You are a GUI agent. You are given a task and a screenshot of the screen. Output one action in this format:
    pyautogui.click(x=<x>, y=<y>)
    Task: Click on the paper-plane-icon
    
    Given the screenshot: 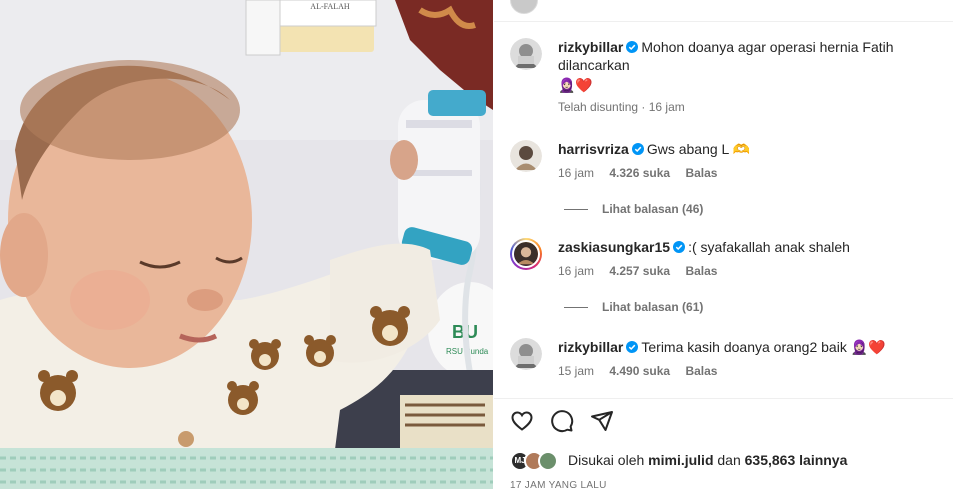 What is the action you would take?
    pyautogui.click(x=602, y=421)
    